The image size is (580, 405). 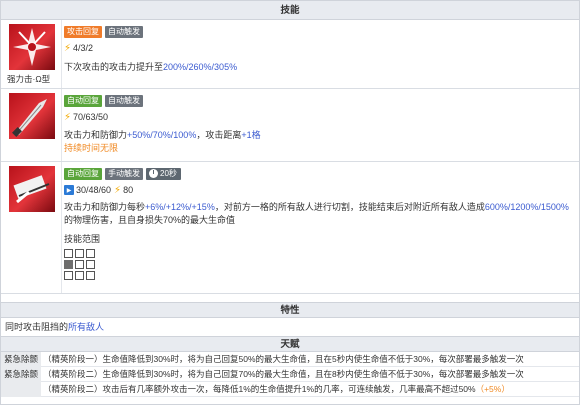 I want to click on blade-skill-icon, so click(x=32, y=116).